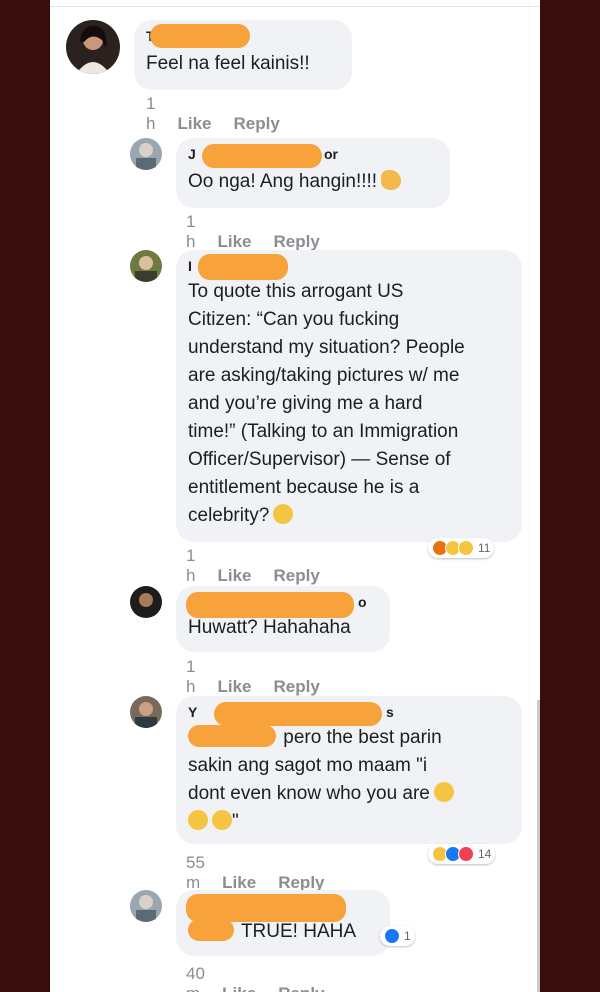 This screenshot has width=600, height=992. What do you see at coordinates (283, 932) in the screenshot?
I see `comment-text: TRUE! HAHA` at bounding box center [283, 932].